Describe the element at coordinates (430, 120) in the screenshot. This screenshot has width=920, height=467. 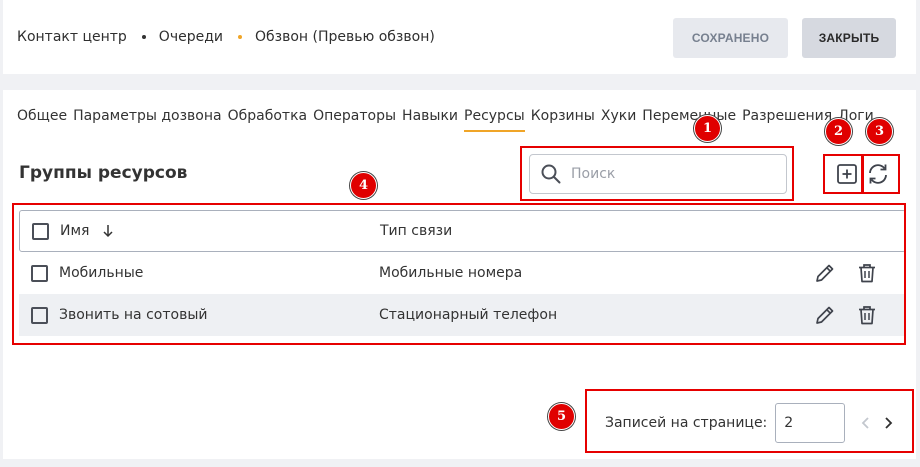
I see `tab-4: Навыки` at that location.